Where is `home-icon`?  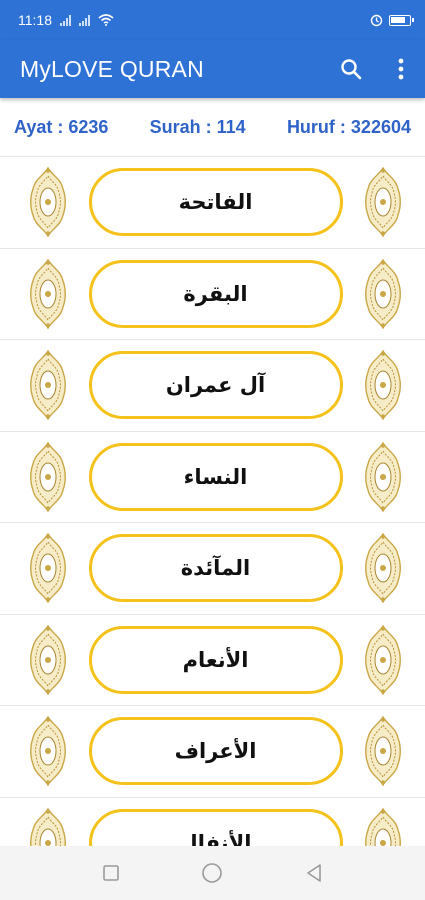 home-icon is located at coordinates (212, 873).